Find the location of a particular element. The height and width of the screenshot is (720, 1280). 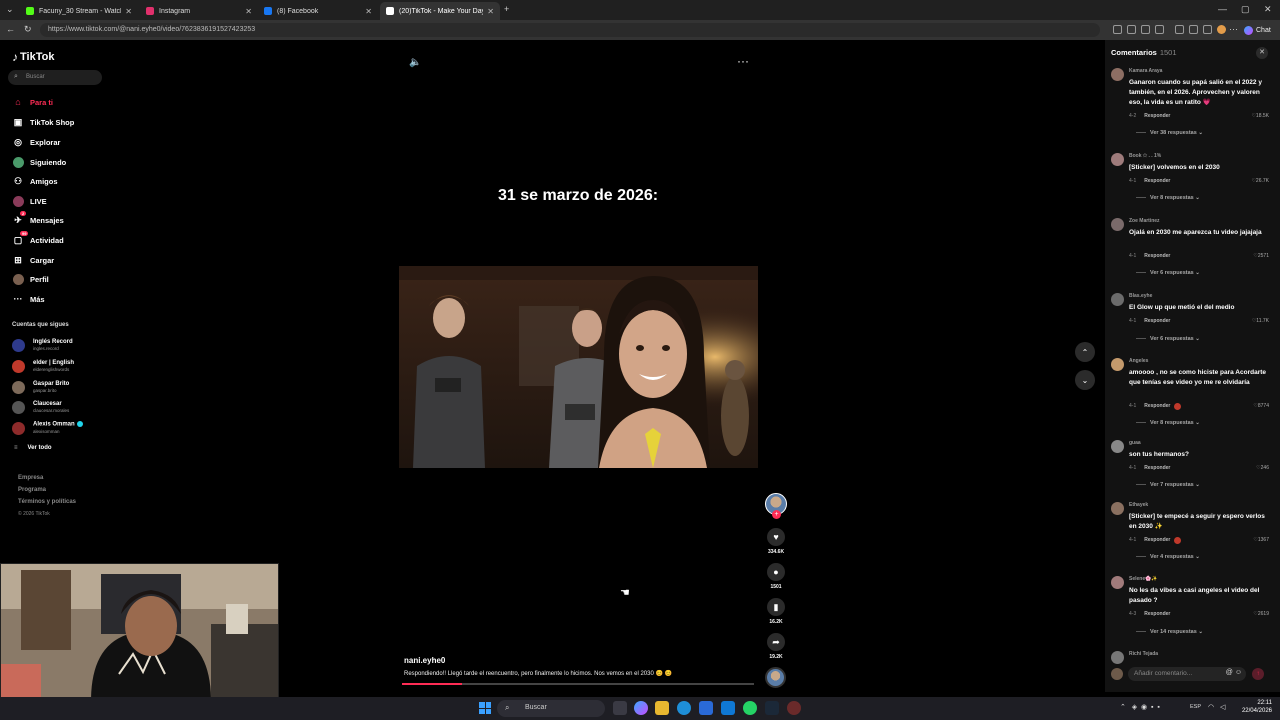

tray-app-icon: ◈ is located at coordinates (1134, 707).